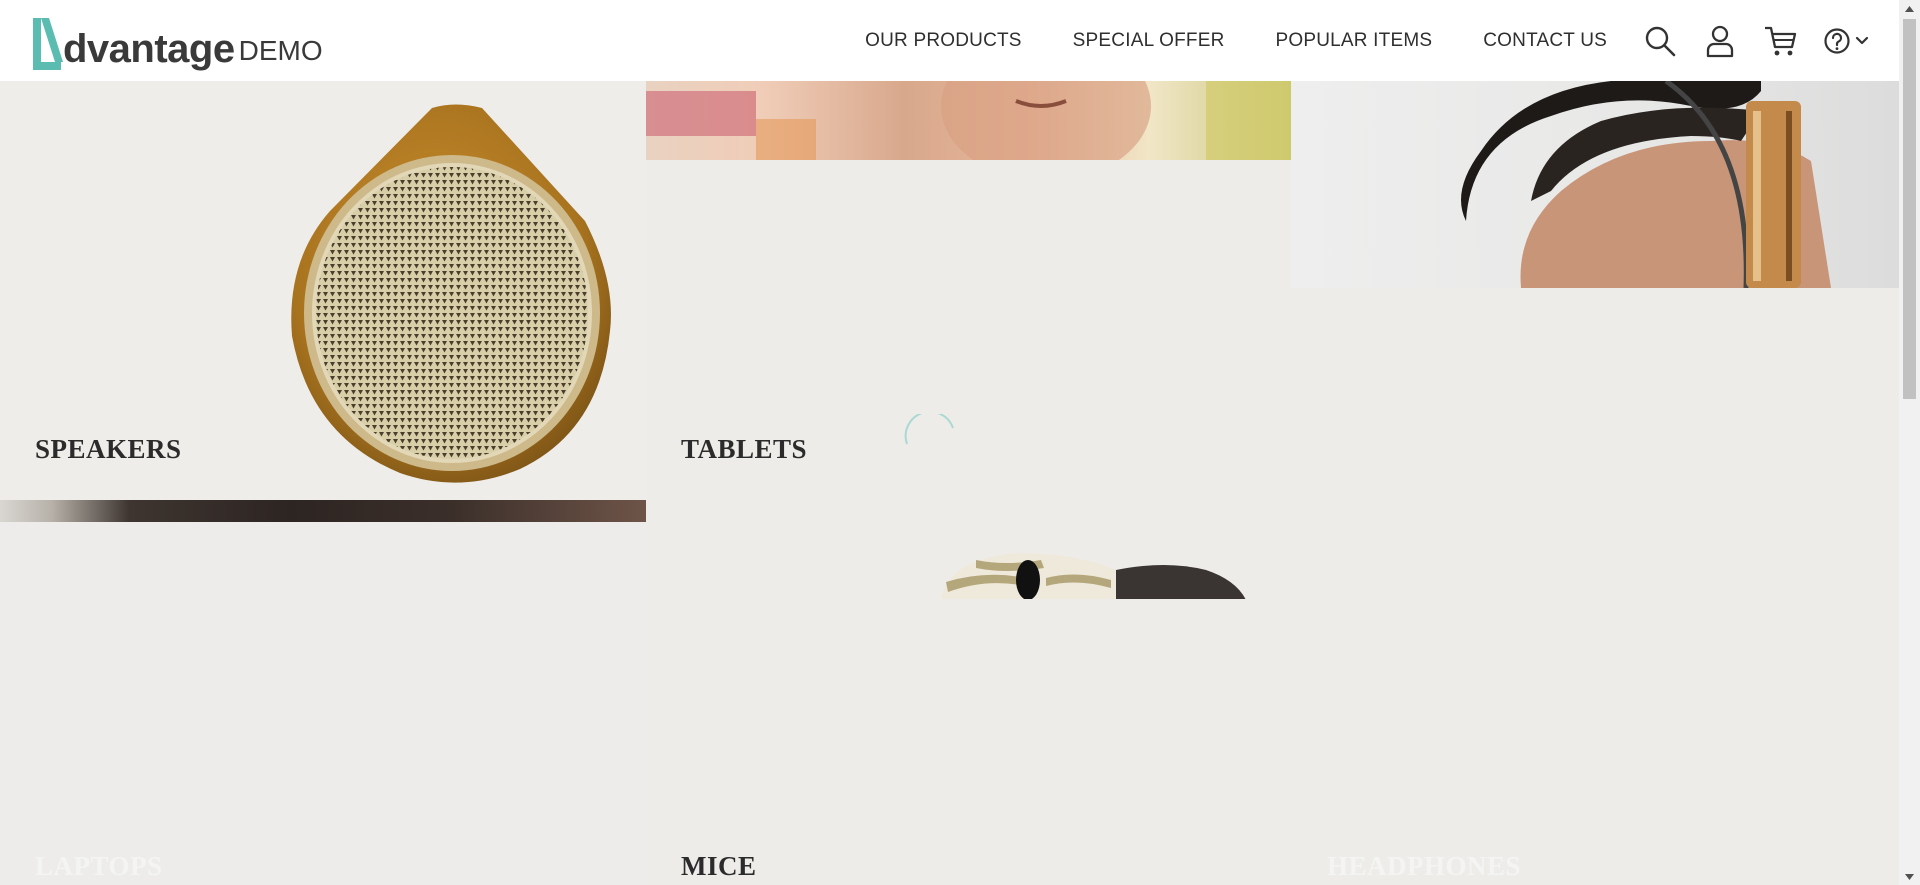  What do you see at coordinates (323, 511) in the screenshot?
I see `laptop-image` at bounding box center [323, 511].